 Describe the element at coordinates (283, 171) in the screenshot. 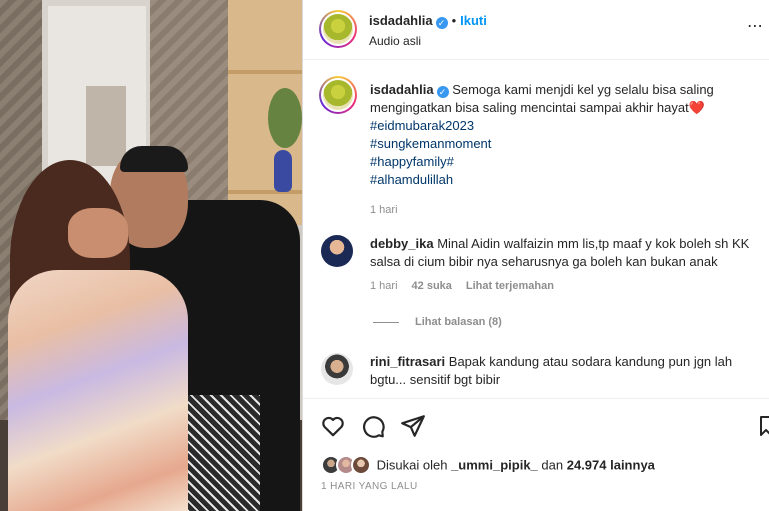

I see `photo-vase` at that location.